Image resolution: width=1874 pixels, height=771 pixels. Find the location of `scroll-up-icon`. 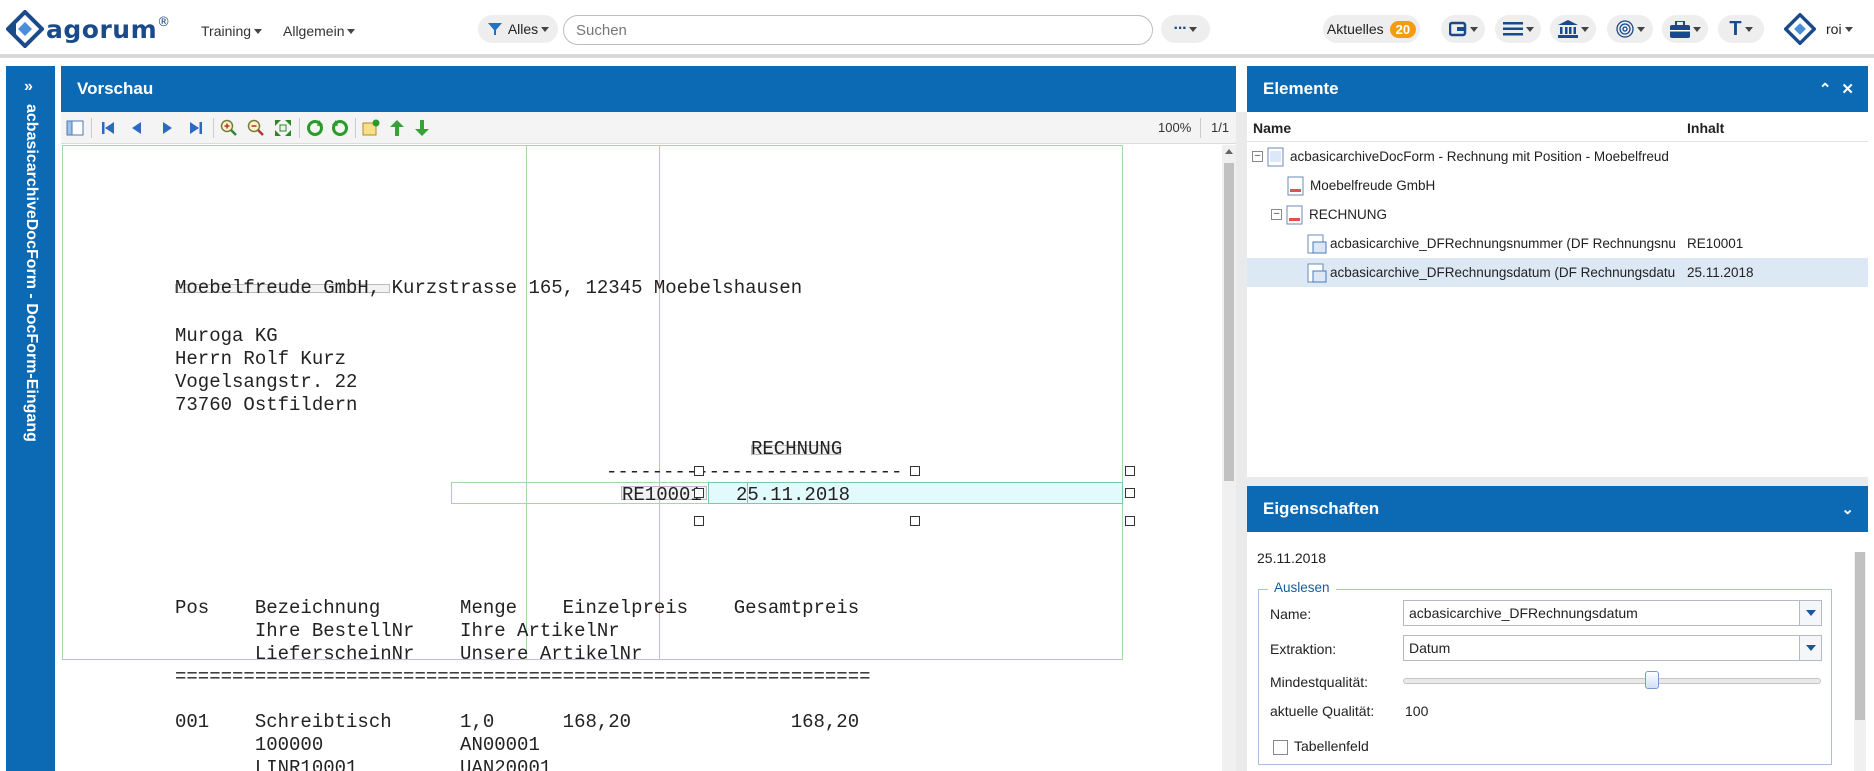

scroll-up-icon is located at coordinates (1229, 151).